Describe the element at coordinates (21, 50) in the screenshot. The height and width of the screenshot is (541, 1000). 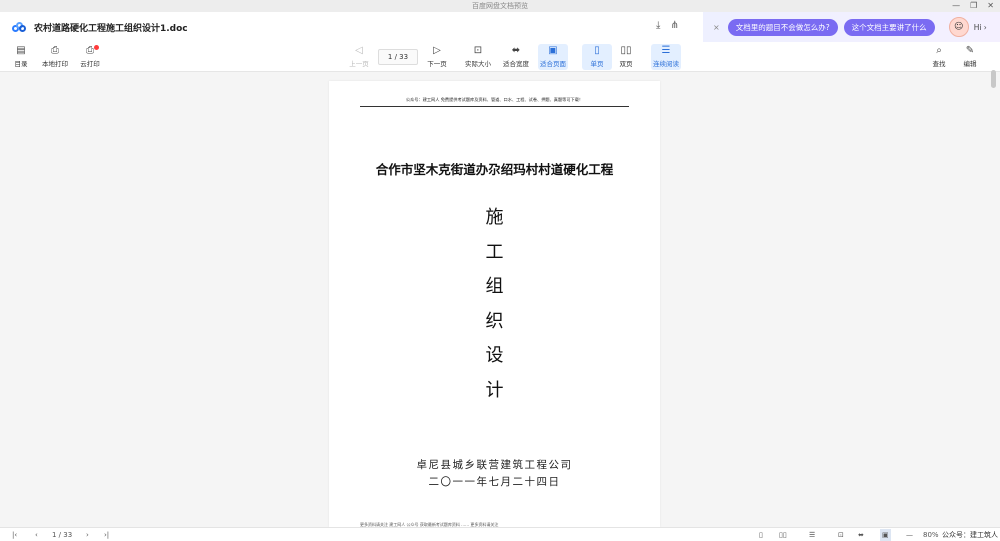
I see `toc-icon: ▤` at that location.